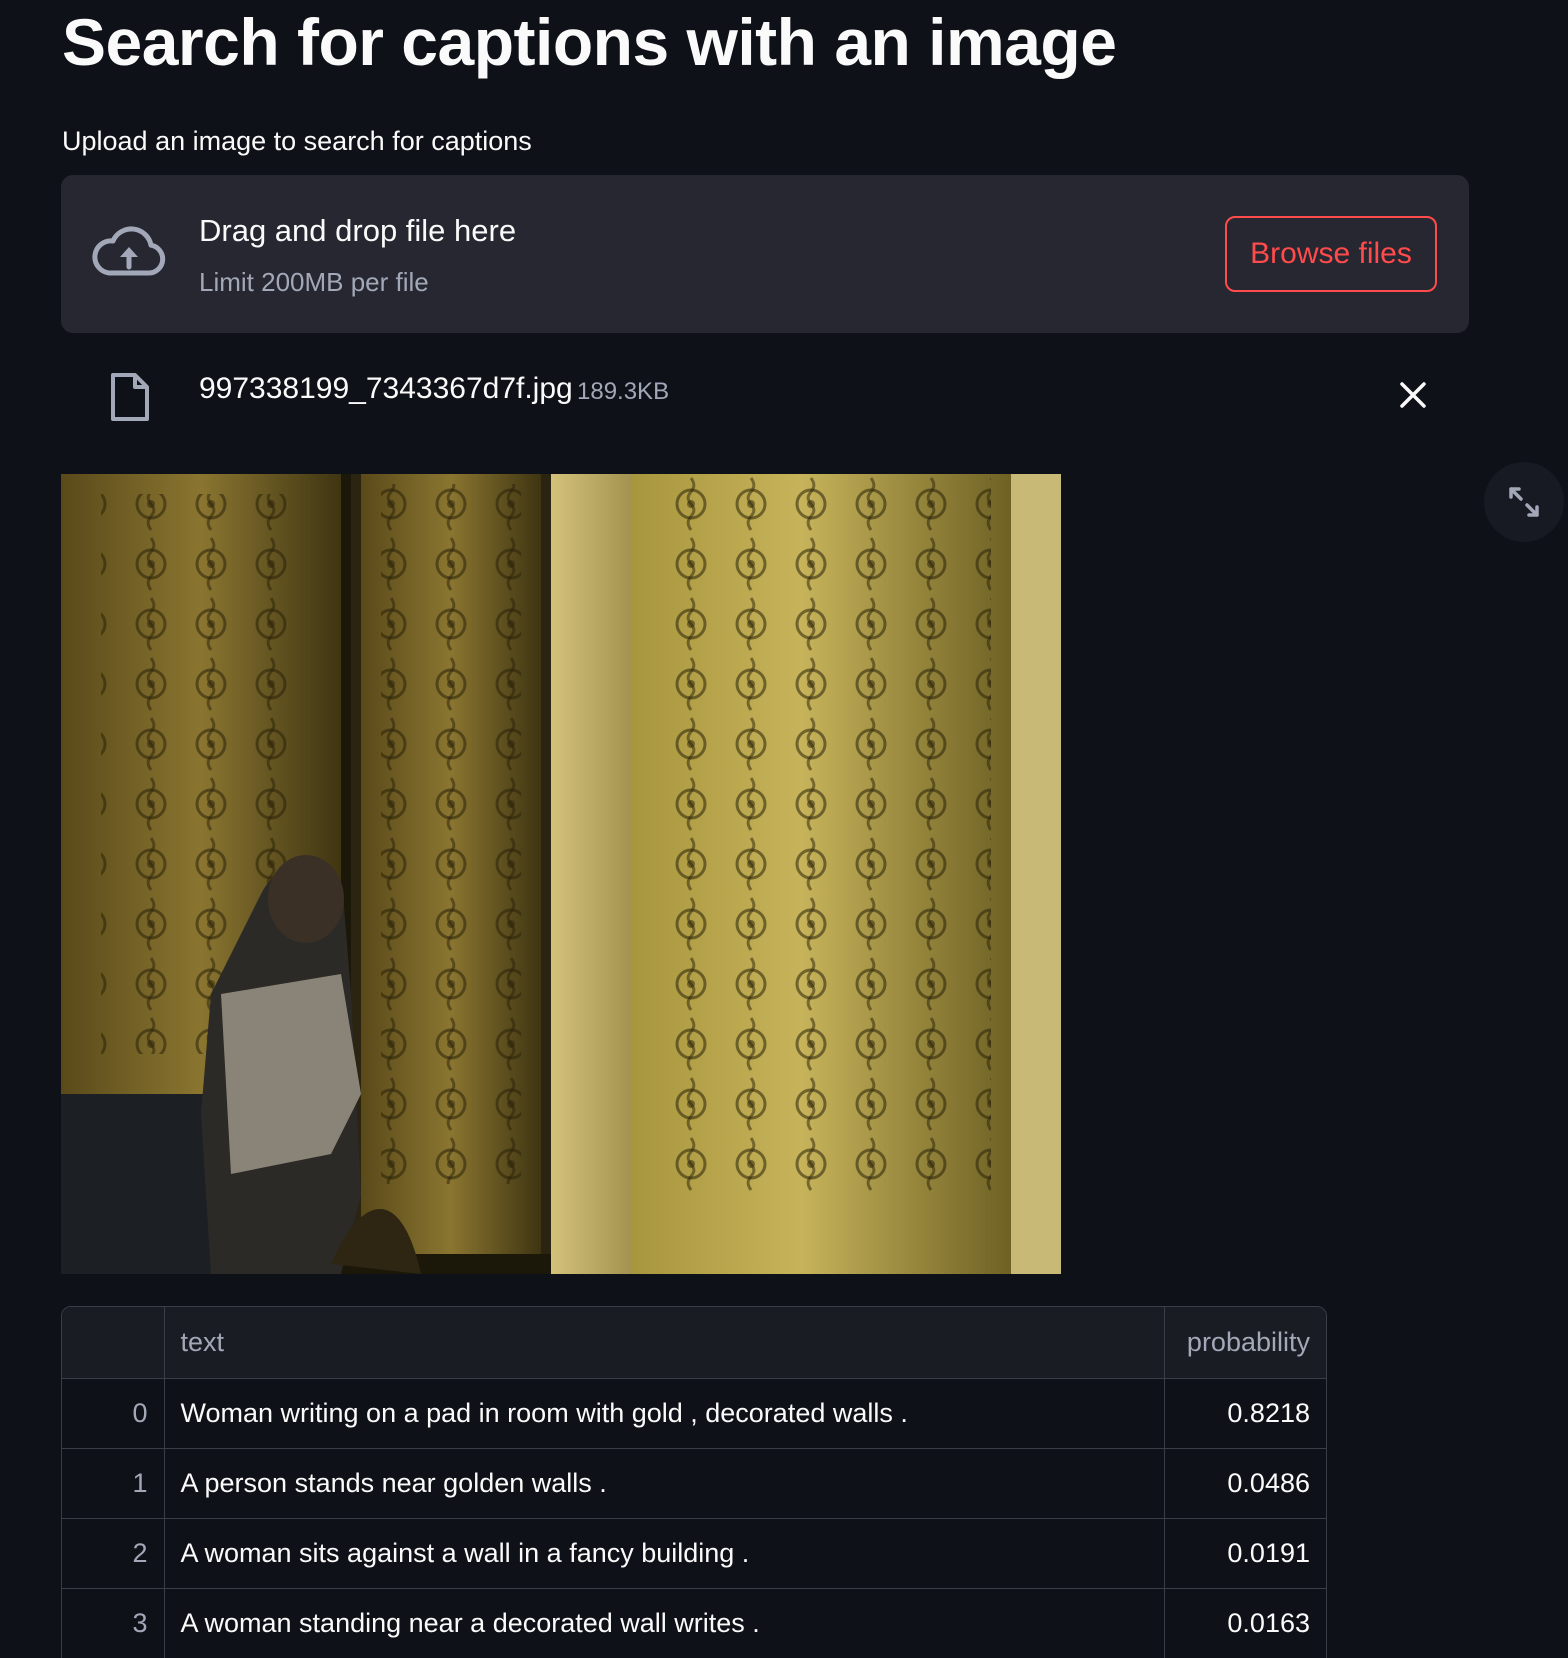 The width and height of the screenshot is (1568, 1658). Describe the element at coordinates (113, 1483) in the screenshot. I see `row-index: 1` at that location.